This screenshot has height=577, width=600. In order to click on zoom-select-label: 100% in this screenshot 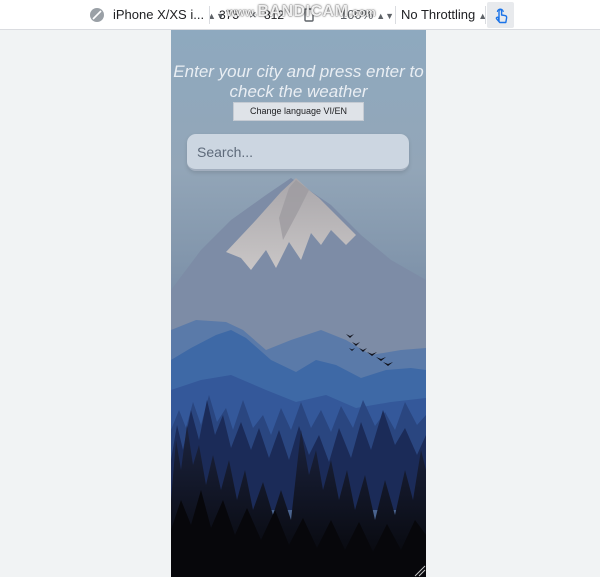, I will do `click(357, 14)`.